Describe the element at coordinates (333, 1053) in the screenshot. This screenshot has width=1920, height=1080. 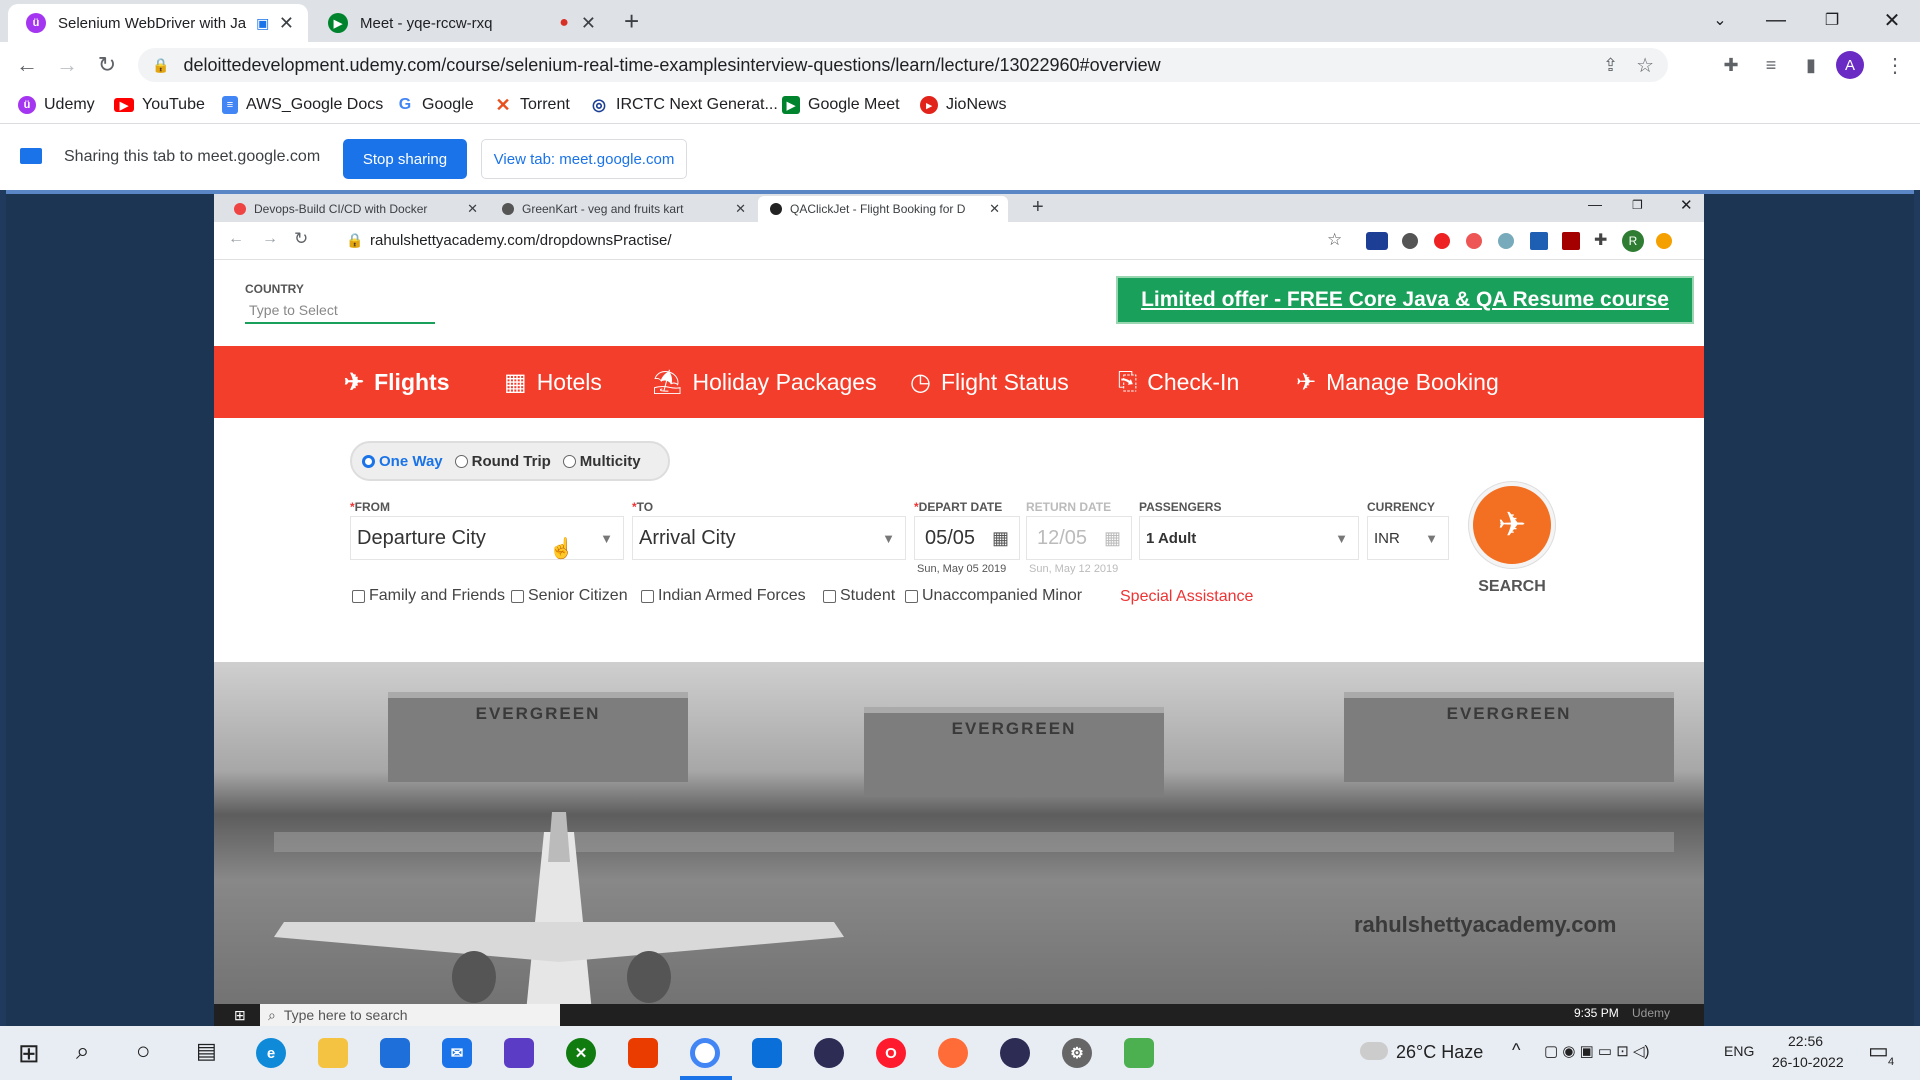
I see `file-explorer-icon` at that location.